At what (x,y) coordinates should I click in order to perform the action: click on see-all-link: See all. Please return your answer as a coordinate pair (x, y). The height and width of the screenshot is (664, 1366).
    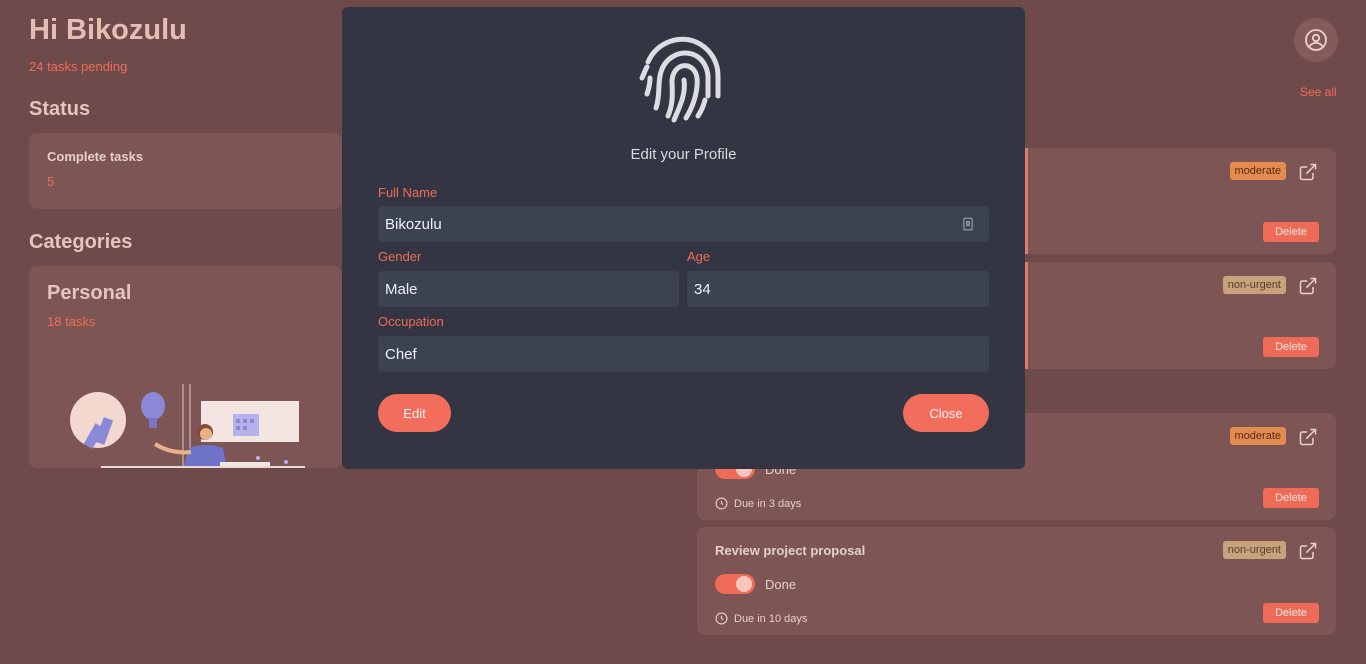
    Looking at the image, I should click on (1318, 92).